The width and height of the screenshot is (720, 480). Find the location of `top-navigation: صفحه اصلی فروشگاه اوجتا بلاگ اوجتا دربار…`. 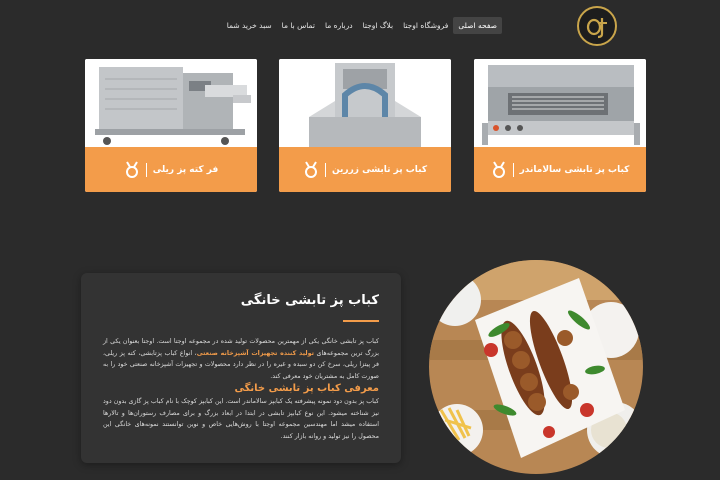

top-navigation: صفحه اصلی فروشگاه اوجتا بلاگ اوجتا دربار… is located at coordinates (360, 28).